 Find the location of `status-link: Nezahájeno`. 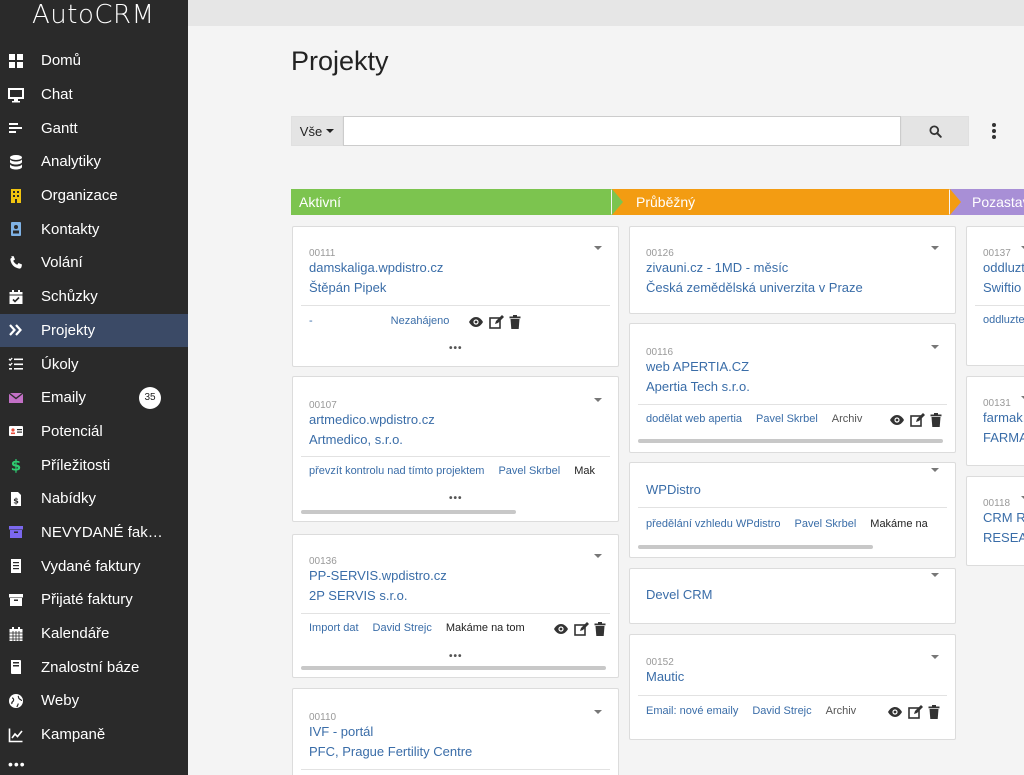

status-link: Nezahájeno is located at coordinates (420, 321).